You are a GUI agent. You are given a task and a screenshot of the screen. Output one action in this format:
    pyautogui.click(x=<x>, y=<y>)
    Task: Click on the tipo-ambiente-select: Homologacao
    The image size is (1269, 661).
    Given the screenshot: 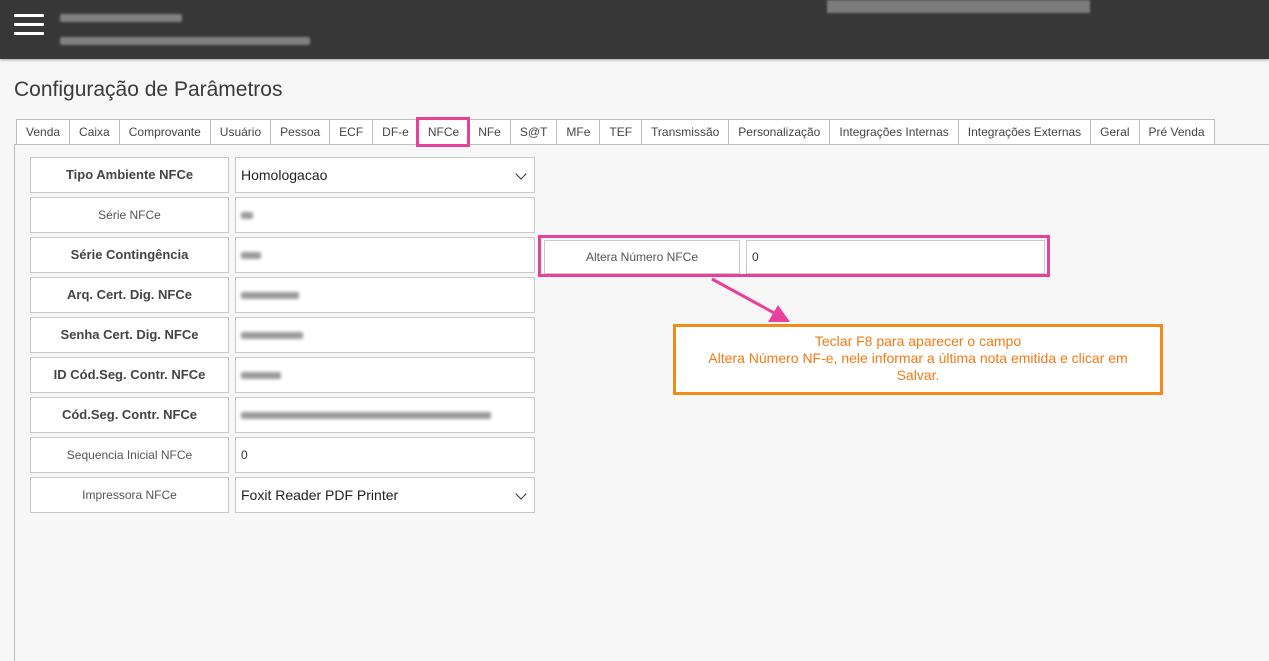 What is the action you would take?
    pyautogui.click(x=385, y=175)
    